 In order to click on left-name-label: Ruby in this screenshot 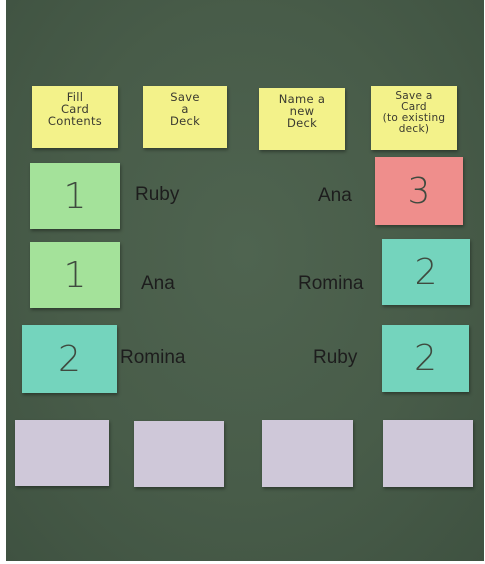, I will do `click(157, 194)`.